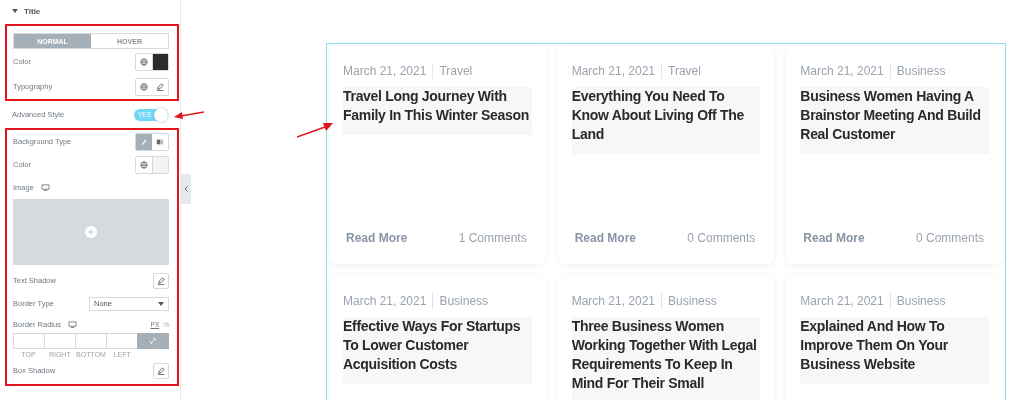 The width and height of the screenshot is (1024, 400). I want to click on section-title: Title, so click(32, 11).